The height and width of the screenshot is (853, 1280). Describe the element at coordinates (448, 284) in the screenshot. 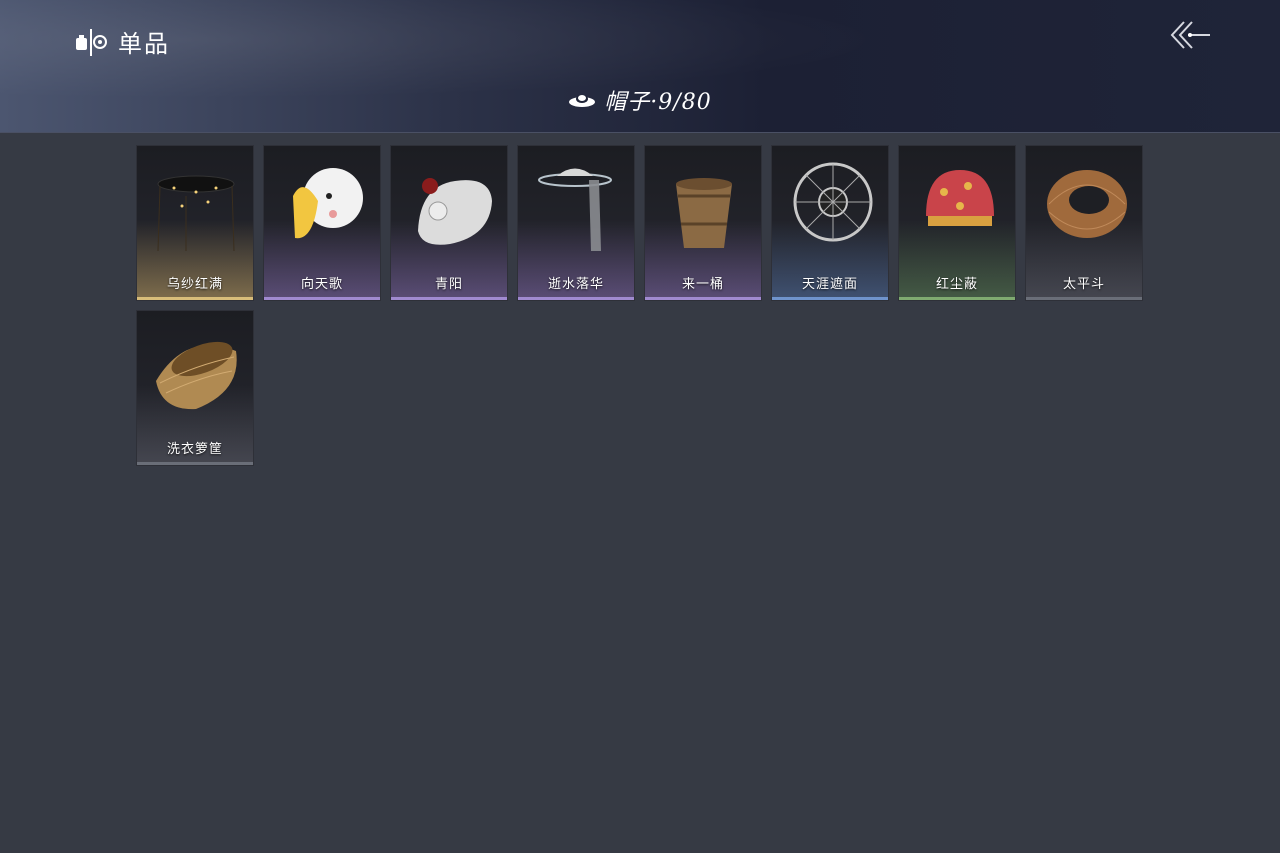

I see `item-name: 青阳` at that location.